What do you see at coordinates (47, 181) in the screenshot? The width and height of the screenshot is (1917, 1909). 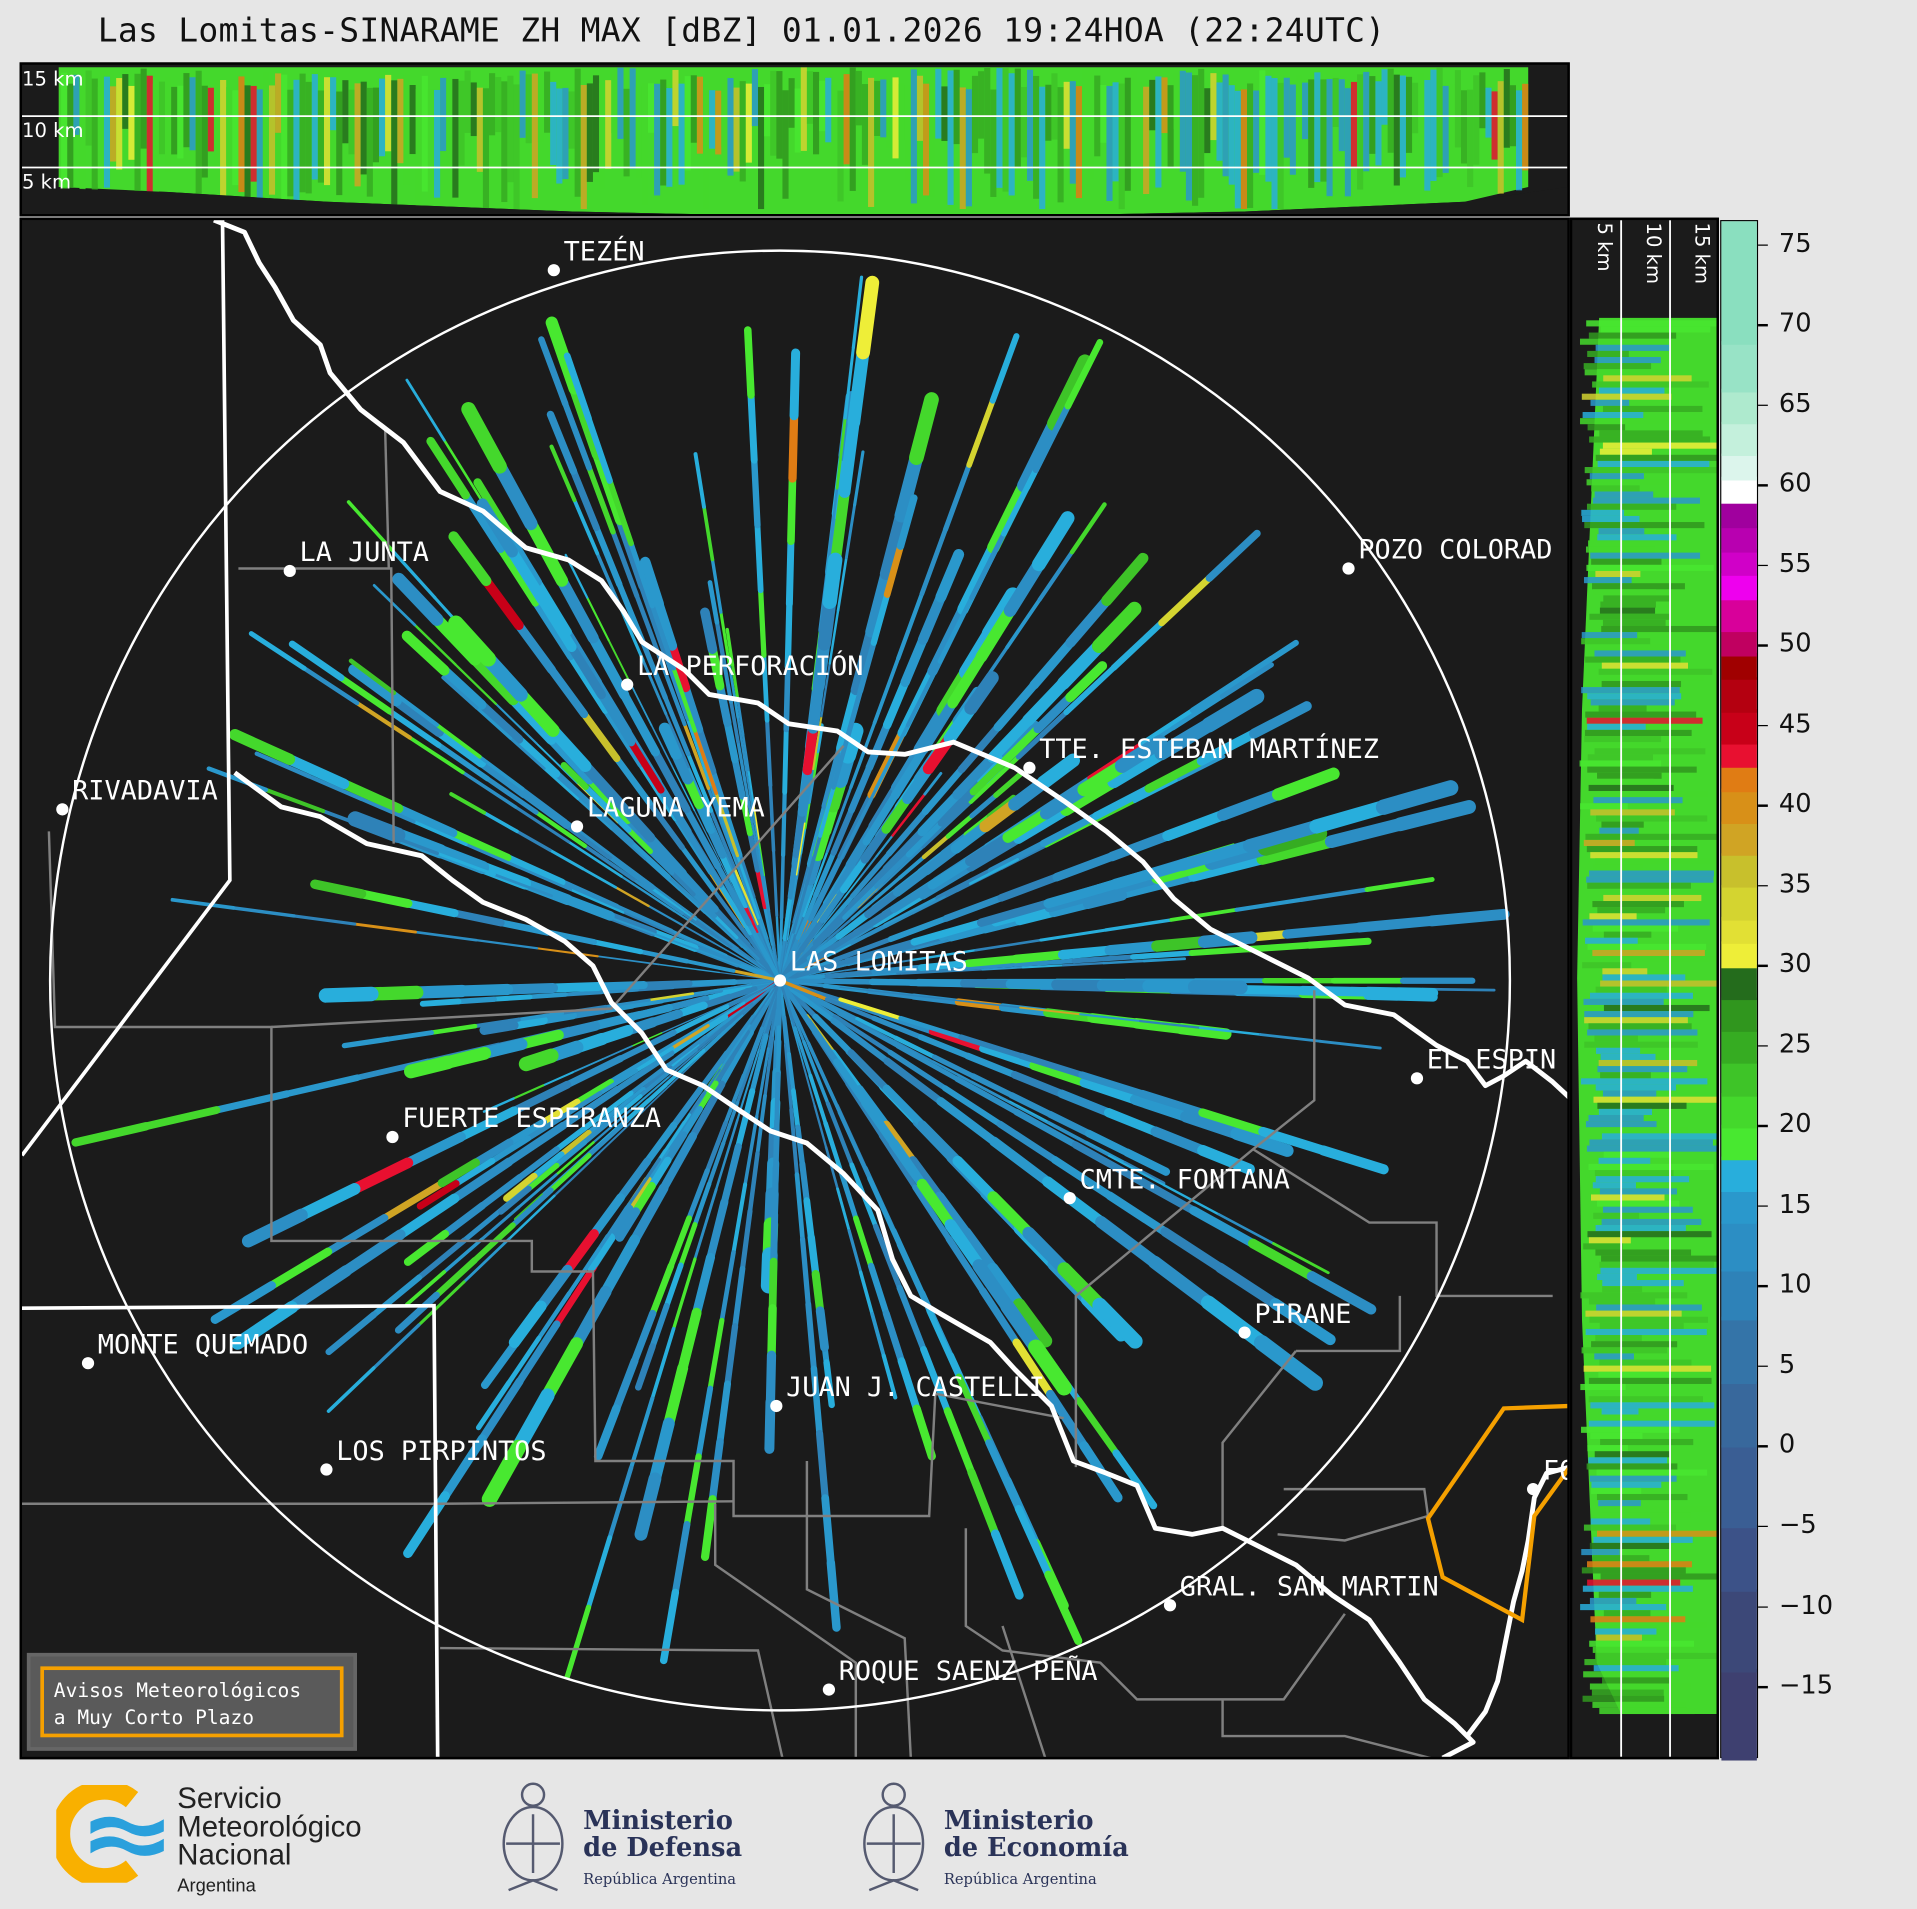 I see `height-label-5km: 5 km` at bounding box center [47, 181].